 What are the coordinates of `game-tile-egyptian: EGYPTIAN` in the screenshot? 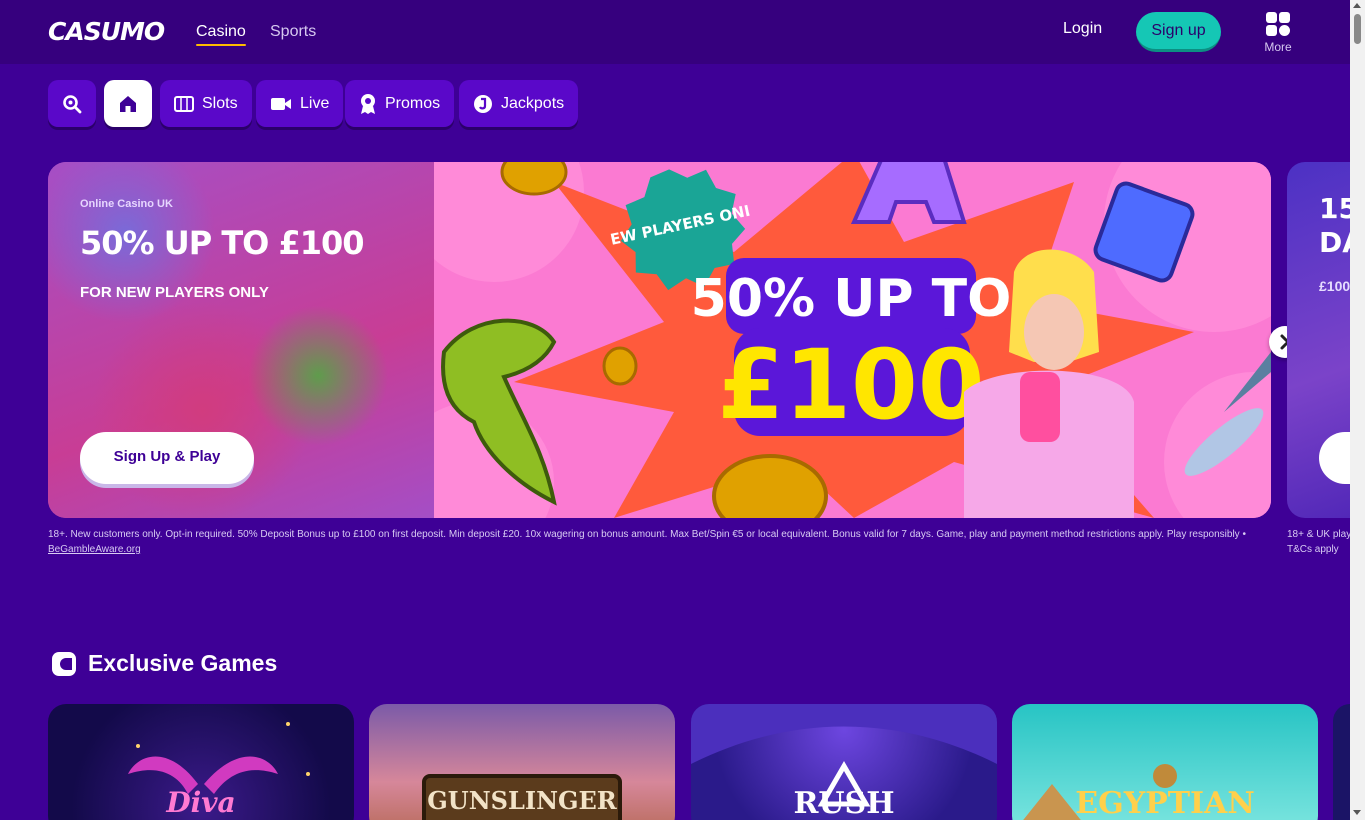 It's located at (1165, 762).